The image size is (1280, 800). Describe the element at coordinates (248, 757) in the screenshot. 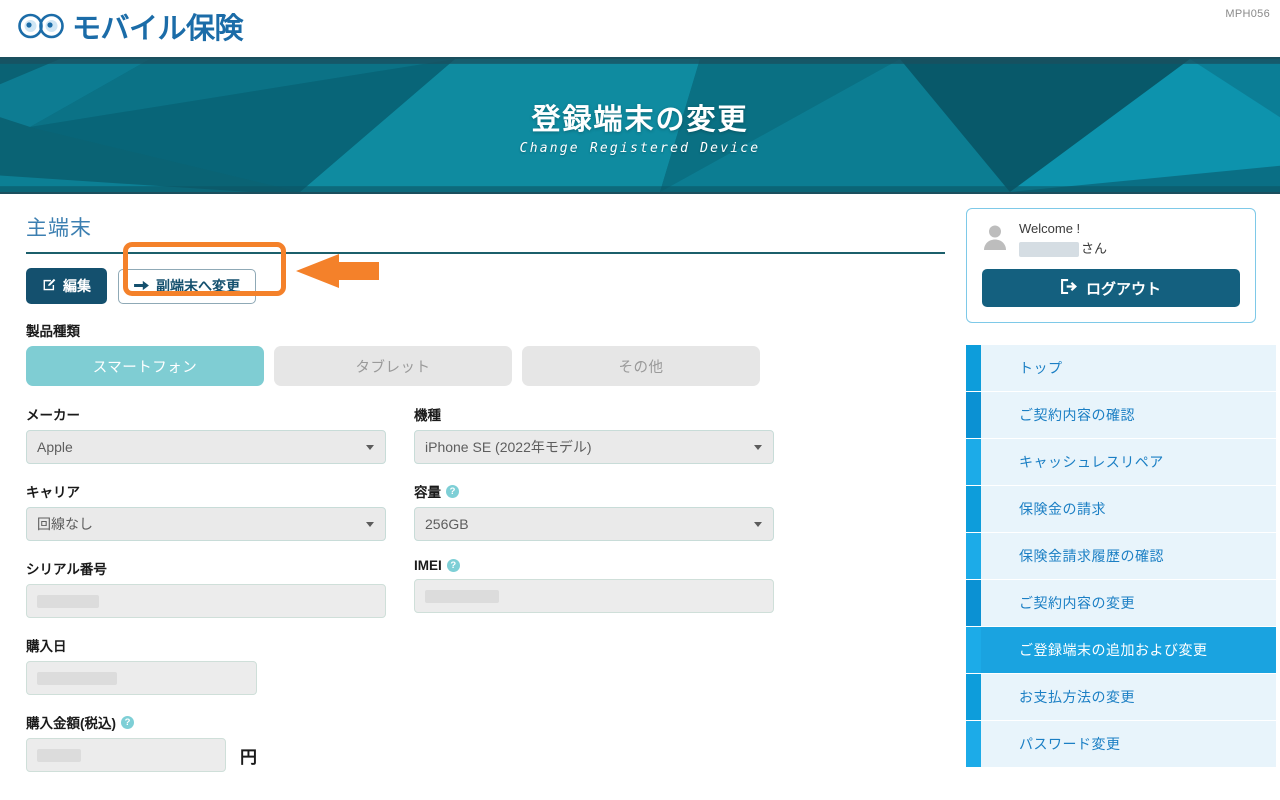

I see `purchase-amount-unit: 円` at that location.